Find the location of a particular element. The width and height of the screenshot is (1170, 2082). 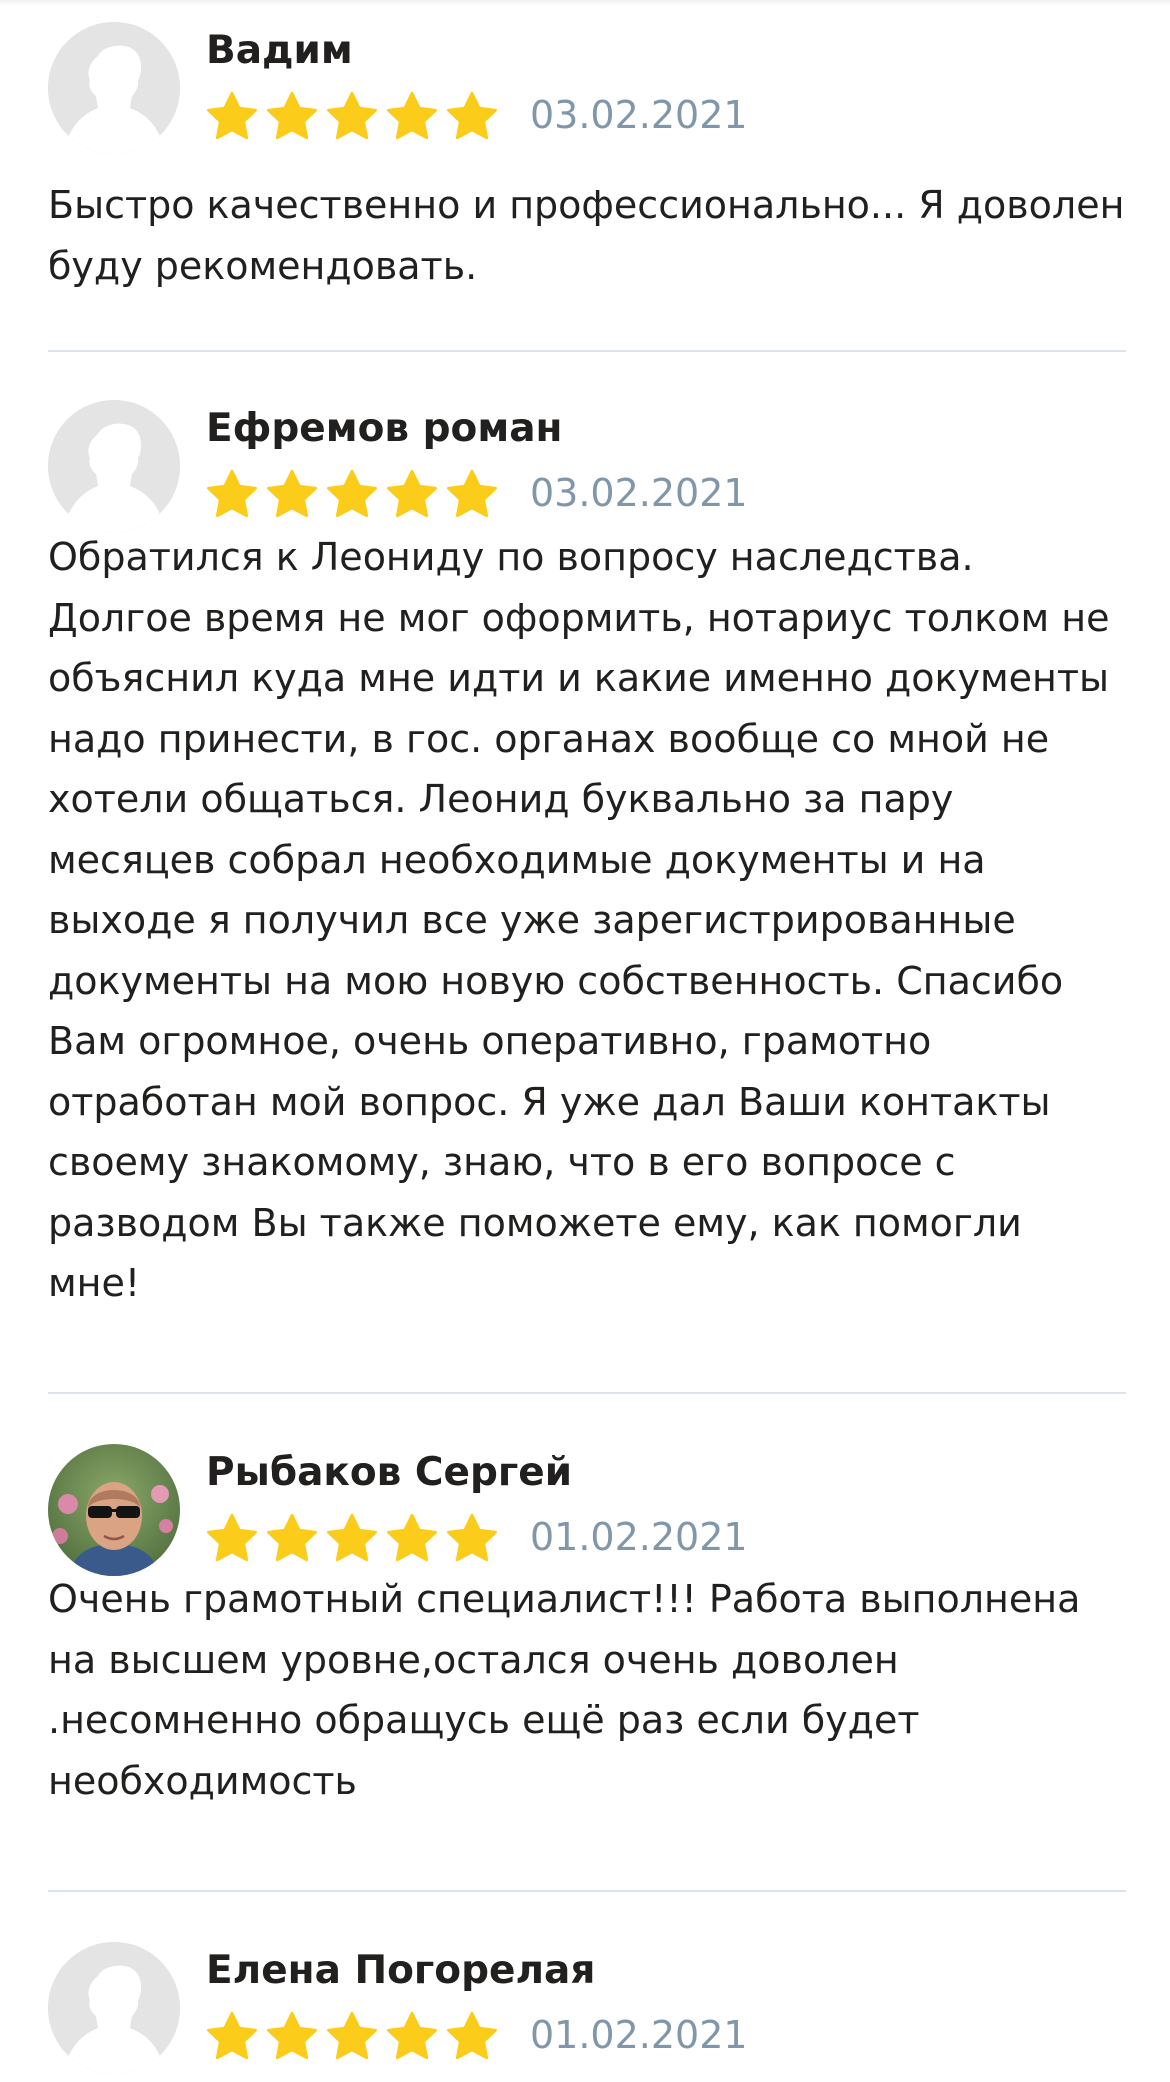

author-name: Ефремов роман is located at coordinates (384, 429).